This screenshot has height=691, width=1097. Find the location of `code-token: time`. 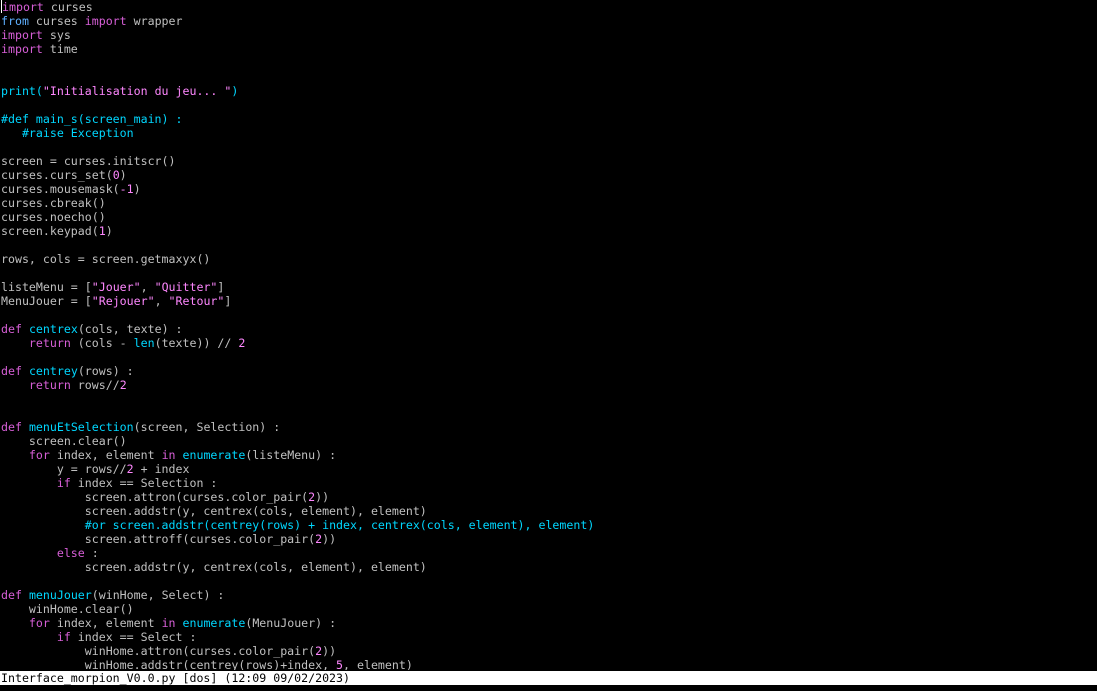

code-token: time is located at coordinates (60, 49).